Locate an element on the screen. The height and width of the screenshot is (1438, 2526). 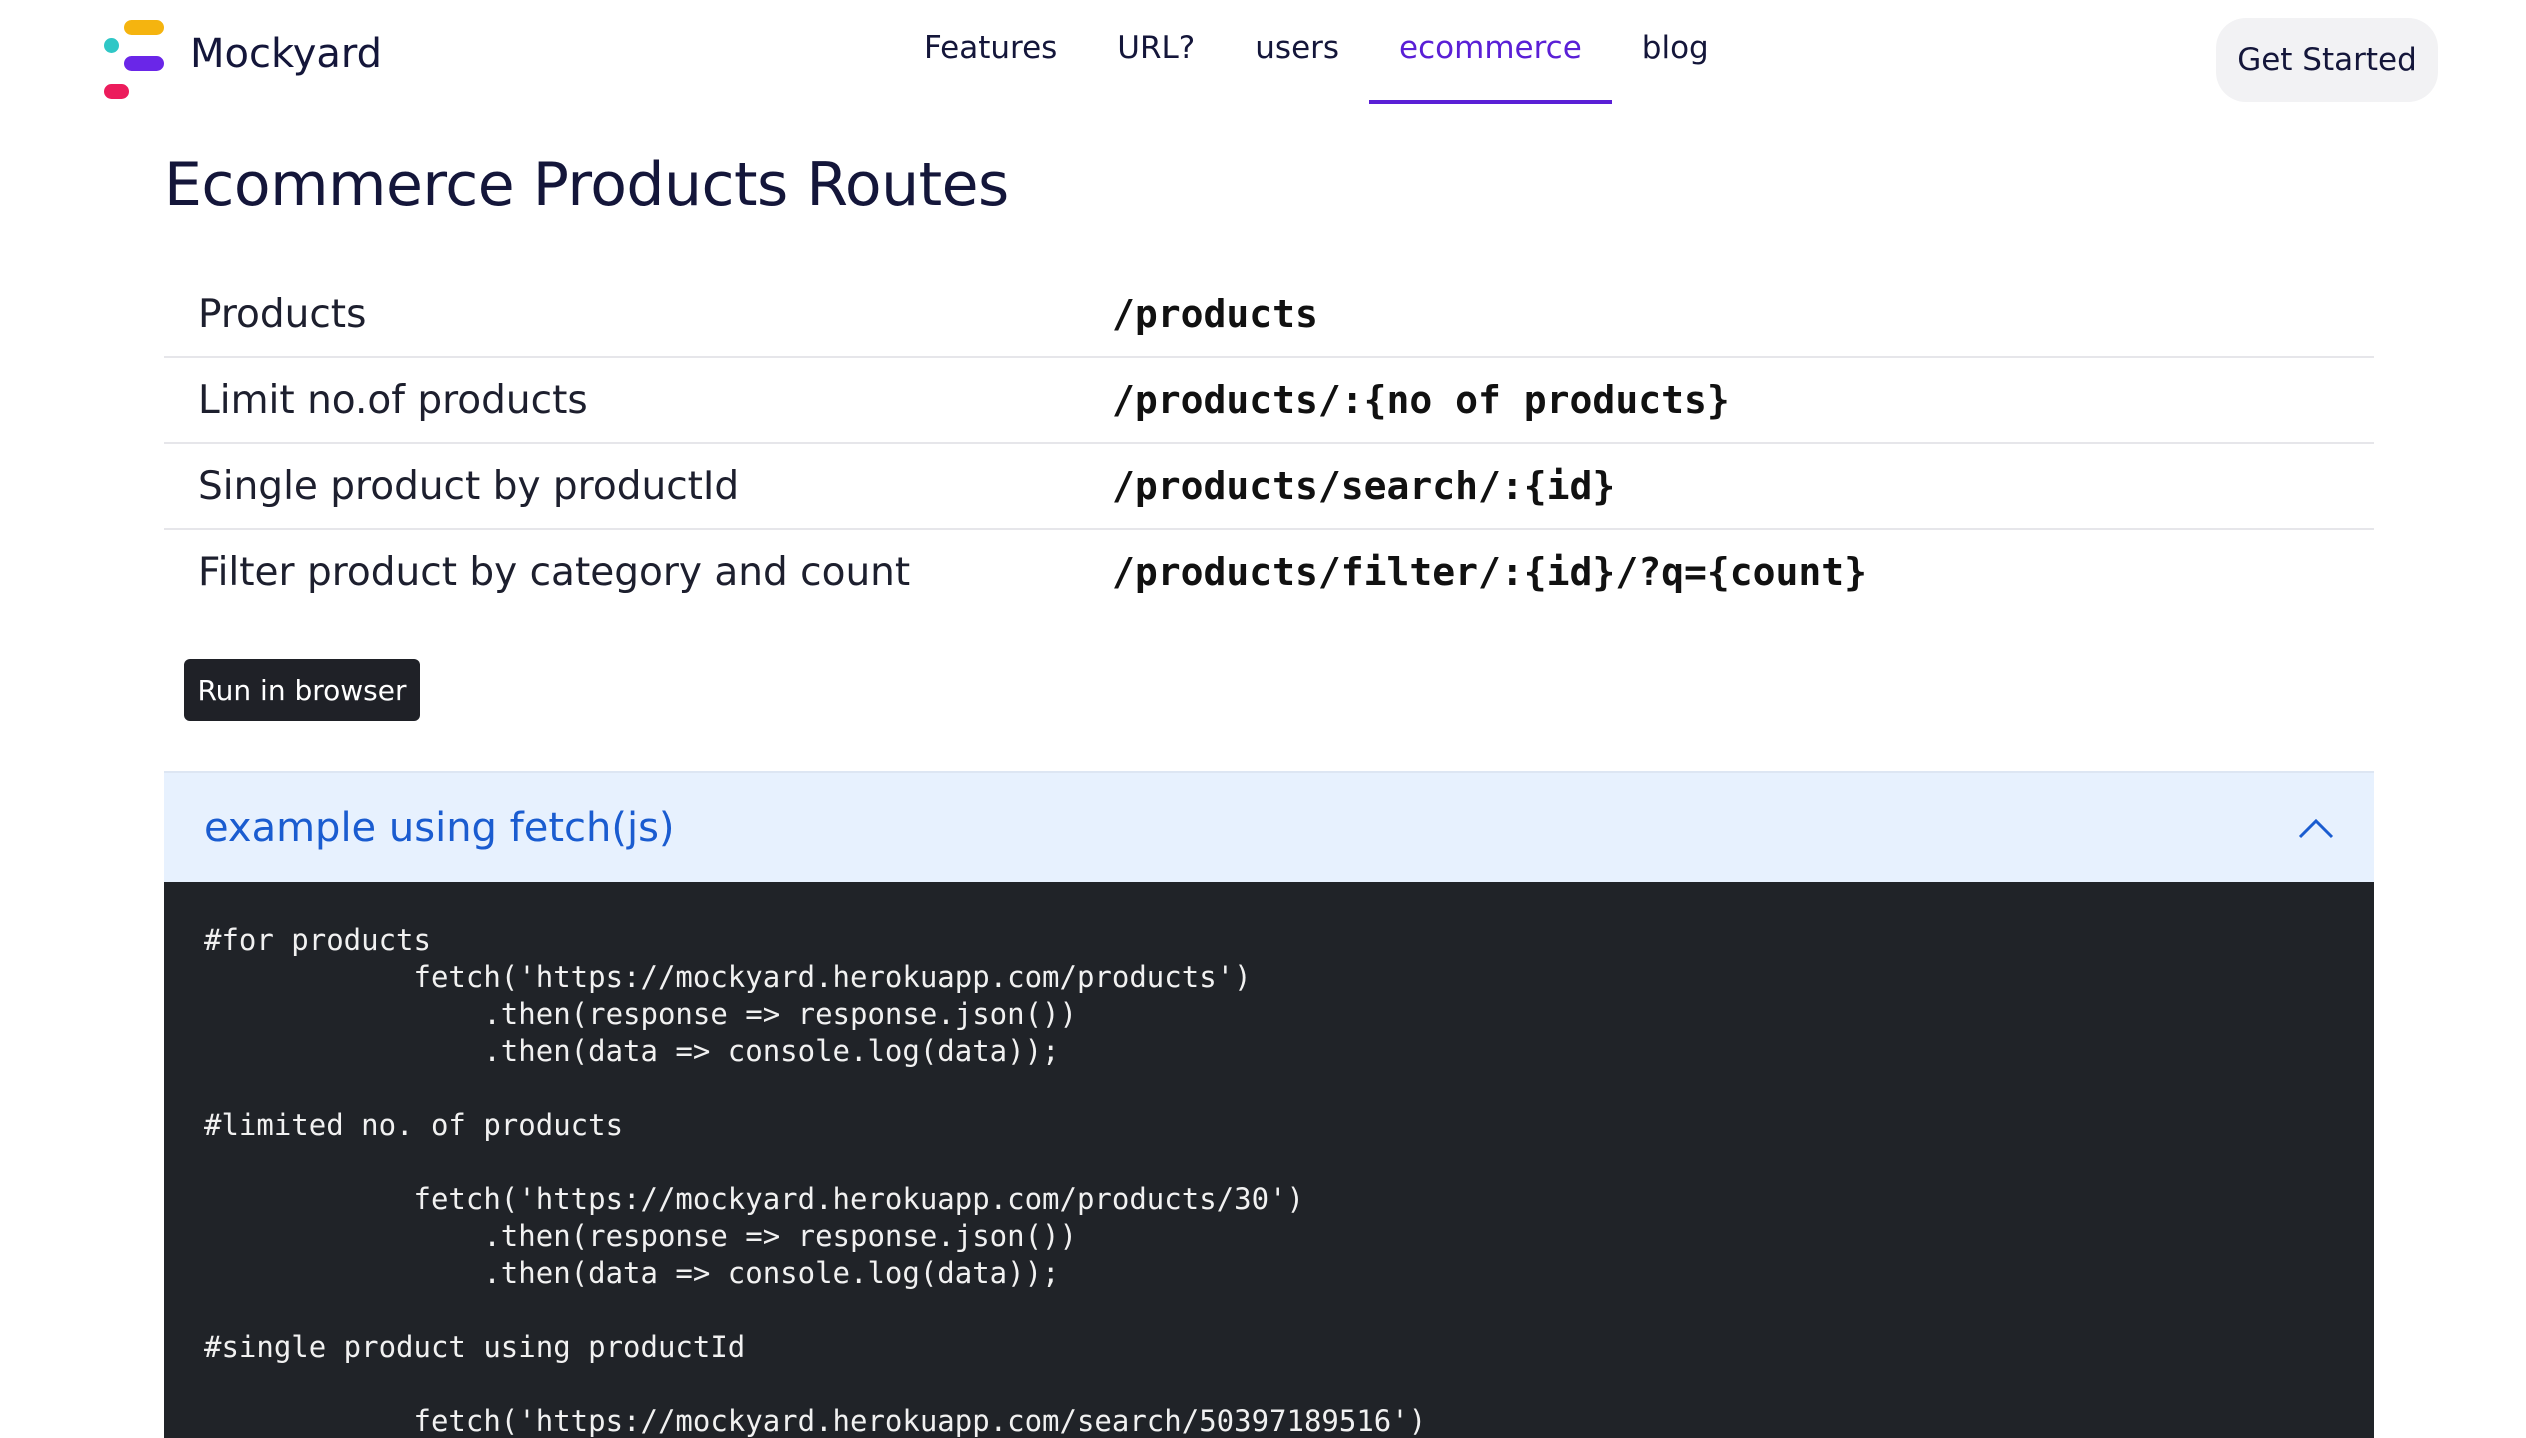
brand-logo-link: Mockyard is located at coordinates (243, 60).